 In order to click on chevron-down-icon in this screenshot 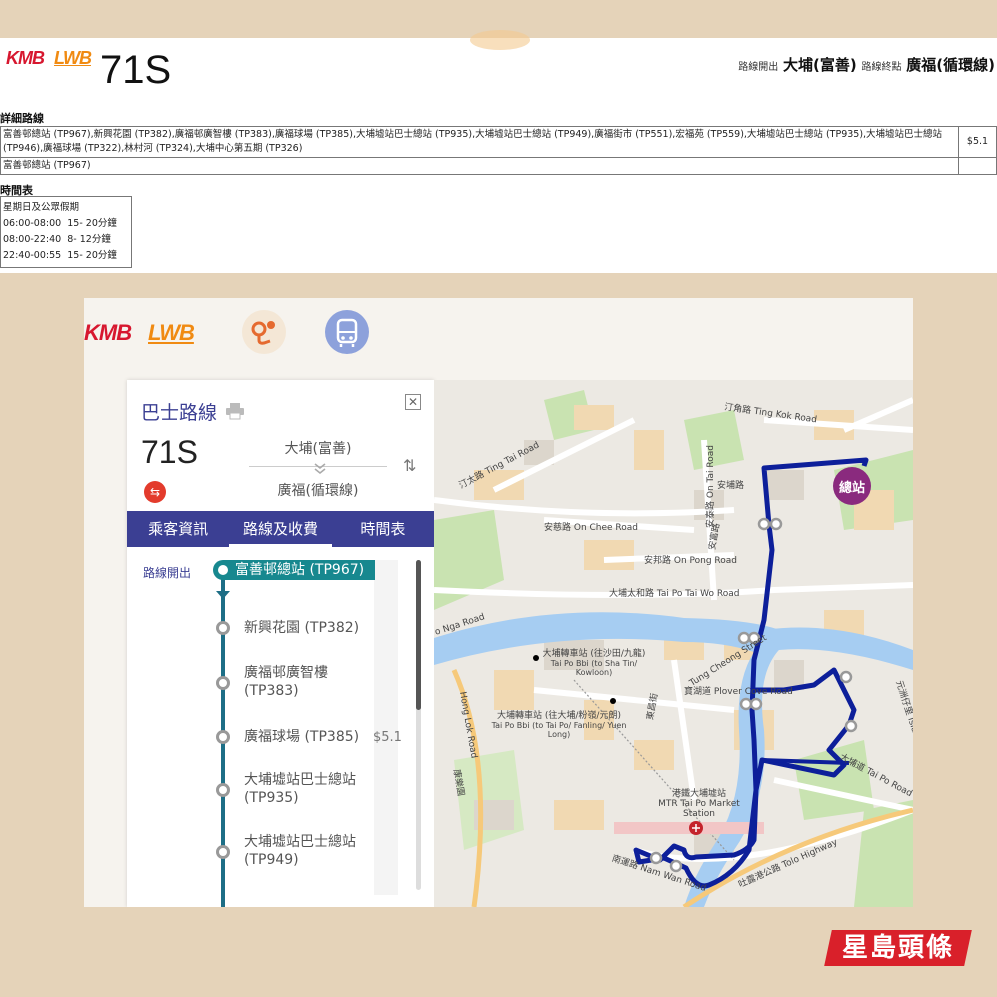, I will do `click(320, 469)`.